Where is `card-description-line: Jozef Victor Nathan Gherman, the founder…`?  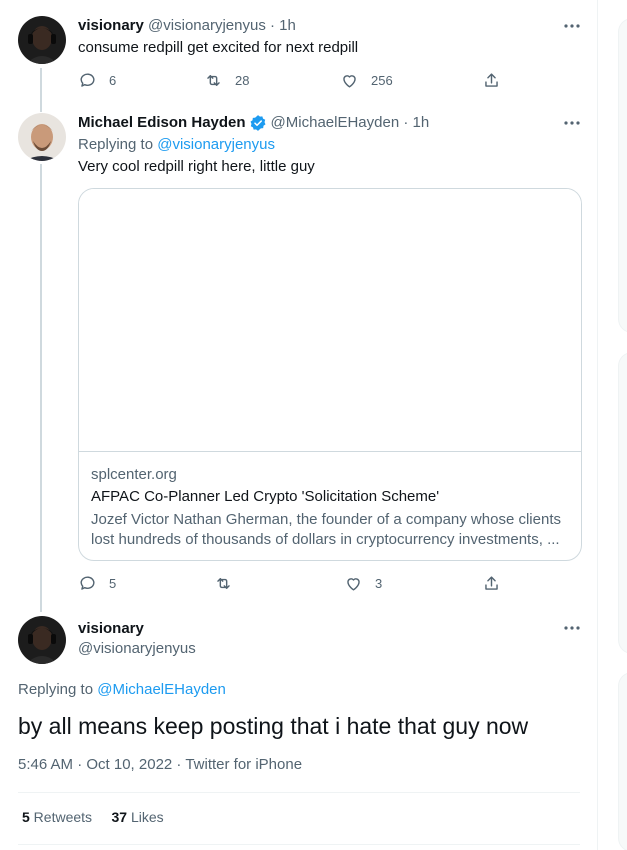 card-description-line: Jozef Victor Nathan Gherman, the founder… is located at coordinates (326, 519).